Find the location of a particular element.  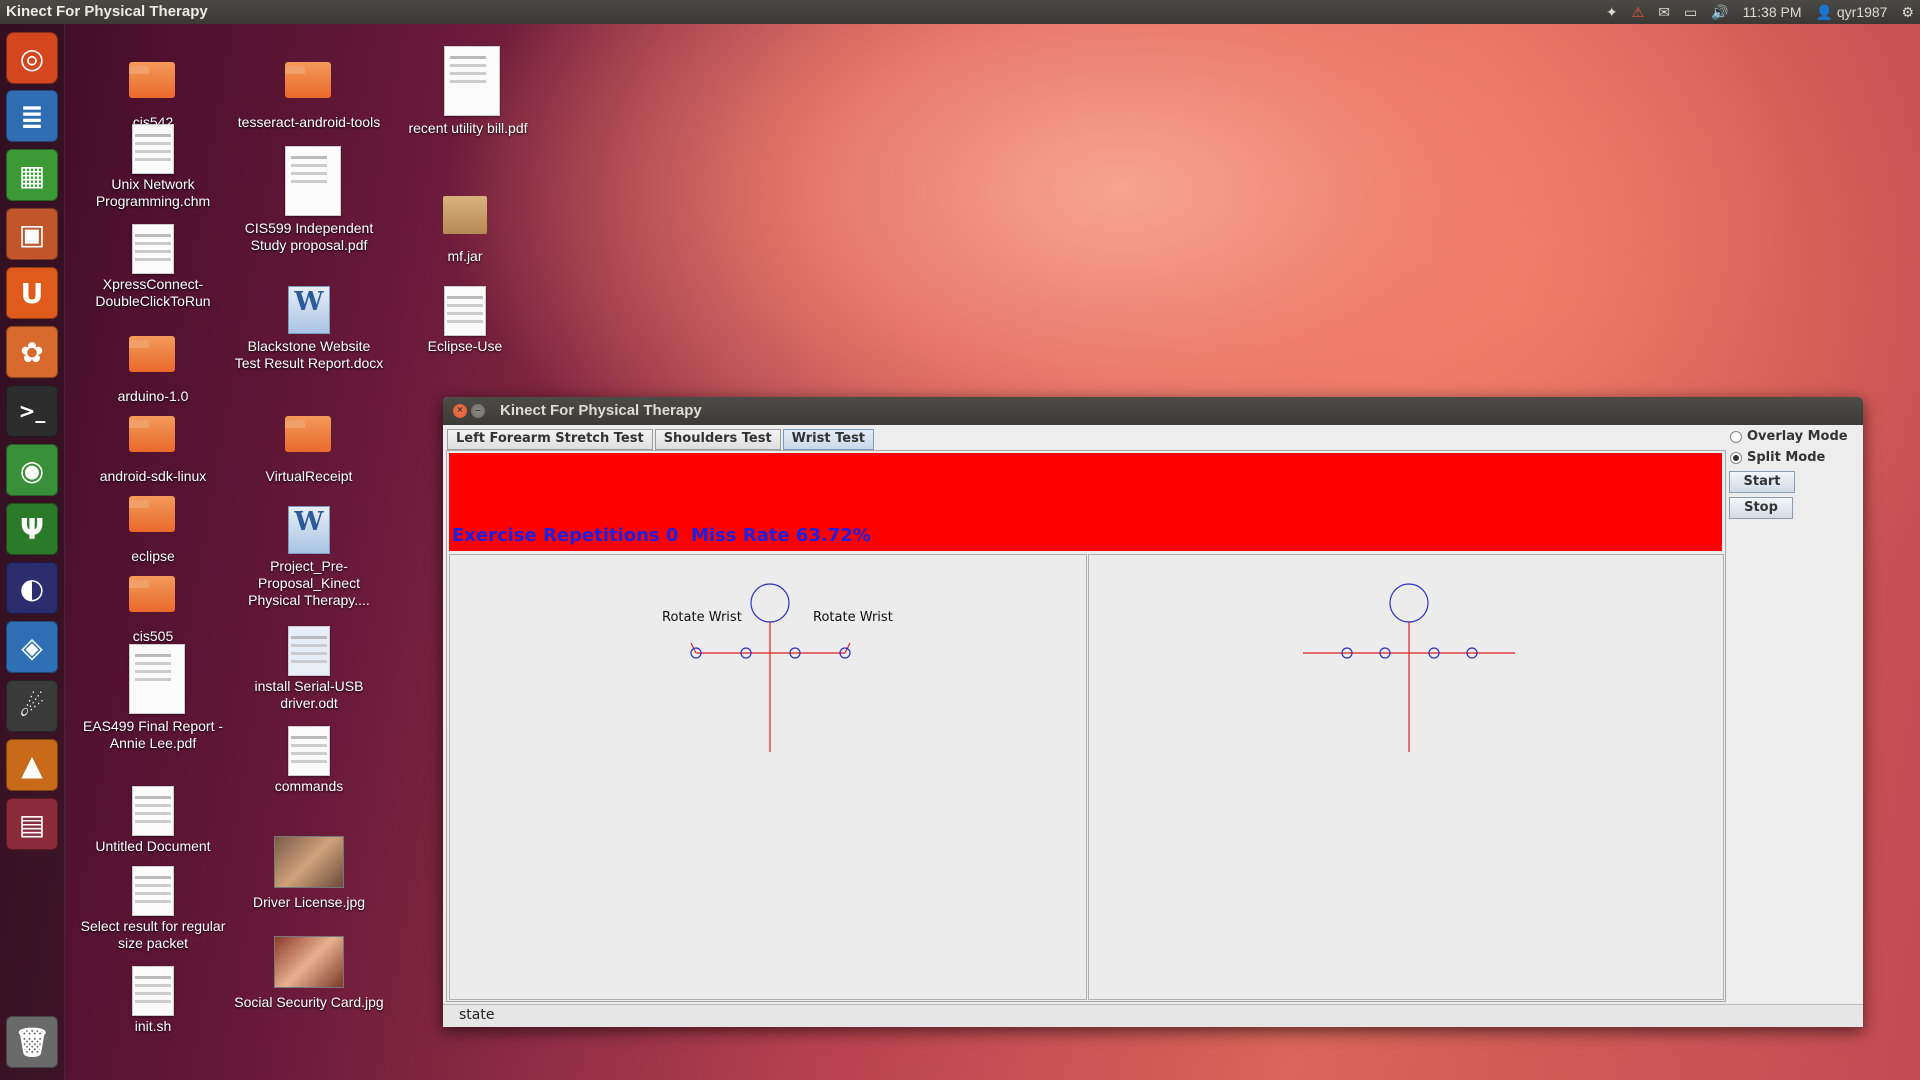

writer-icon: ≣ is located at coordinates (32, 116).